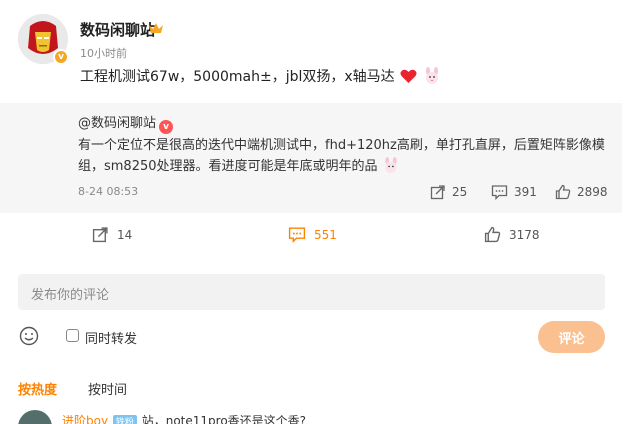 The image size is (640, 424). Describe the element at coordinates (312, 234) in the screenshot. I see `comment-button: 551` at that location.